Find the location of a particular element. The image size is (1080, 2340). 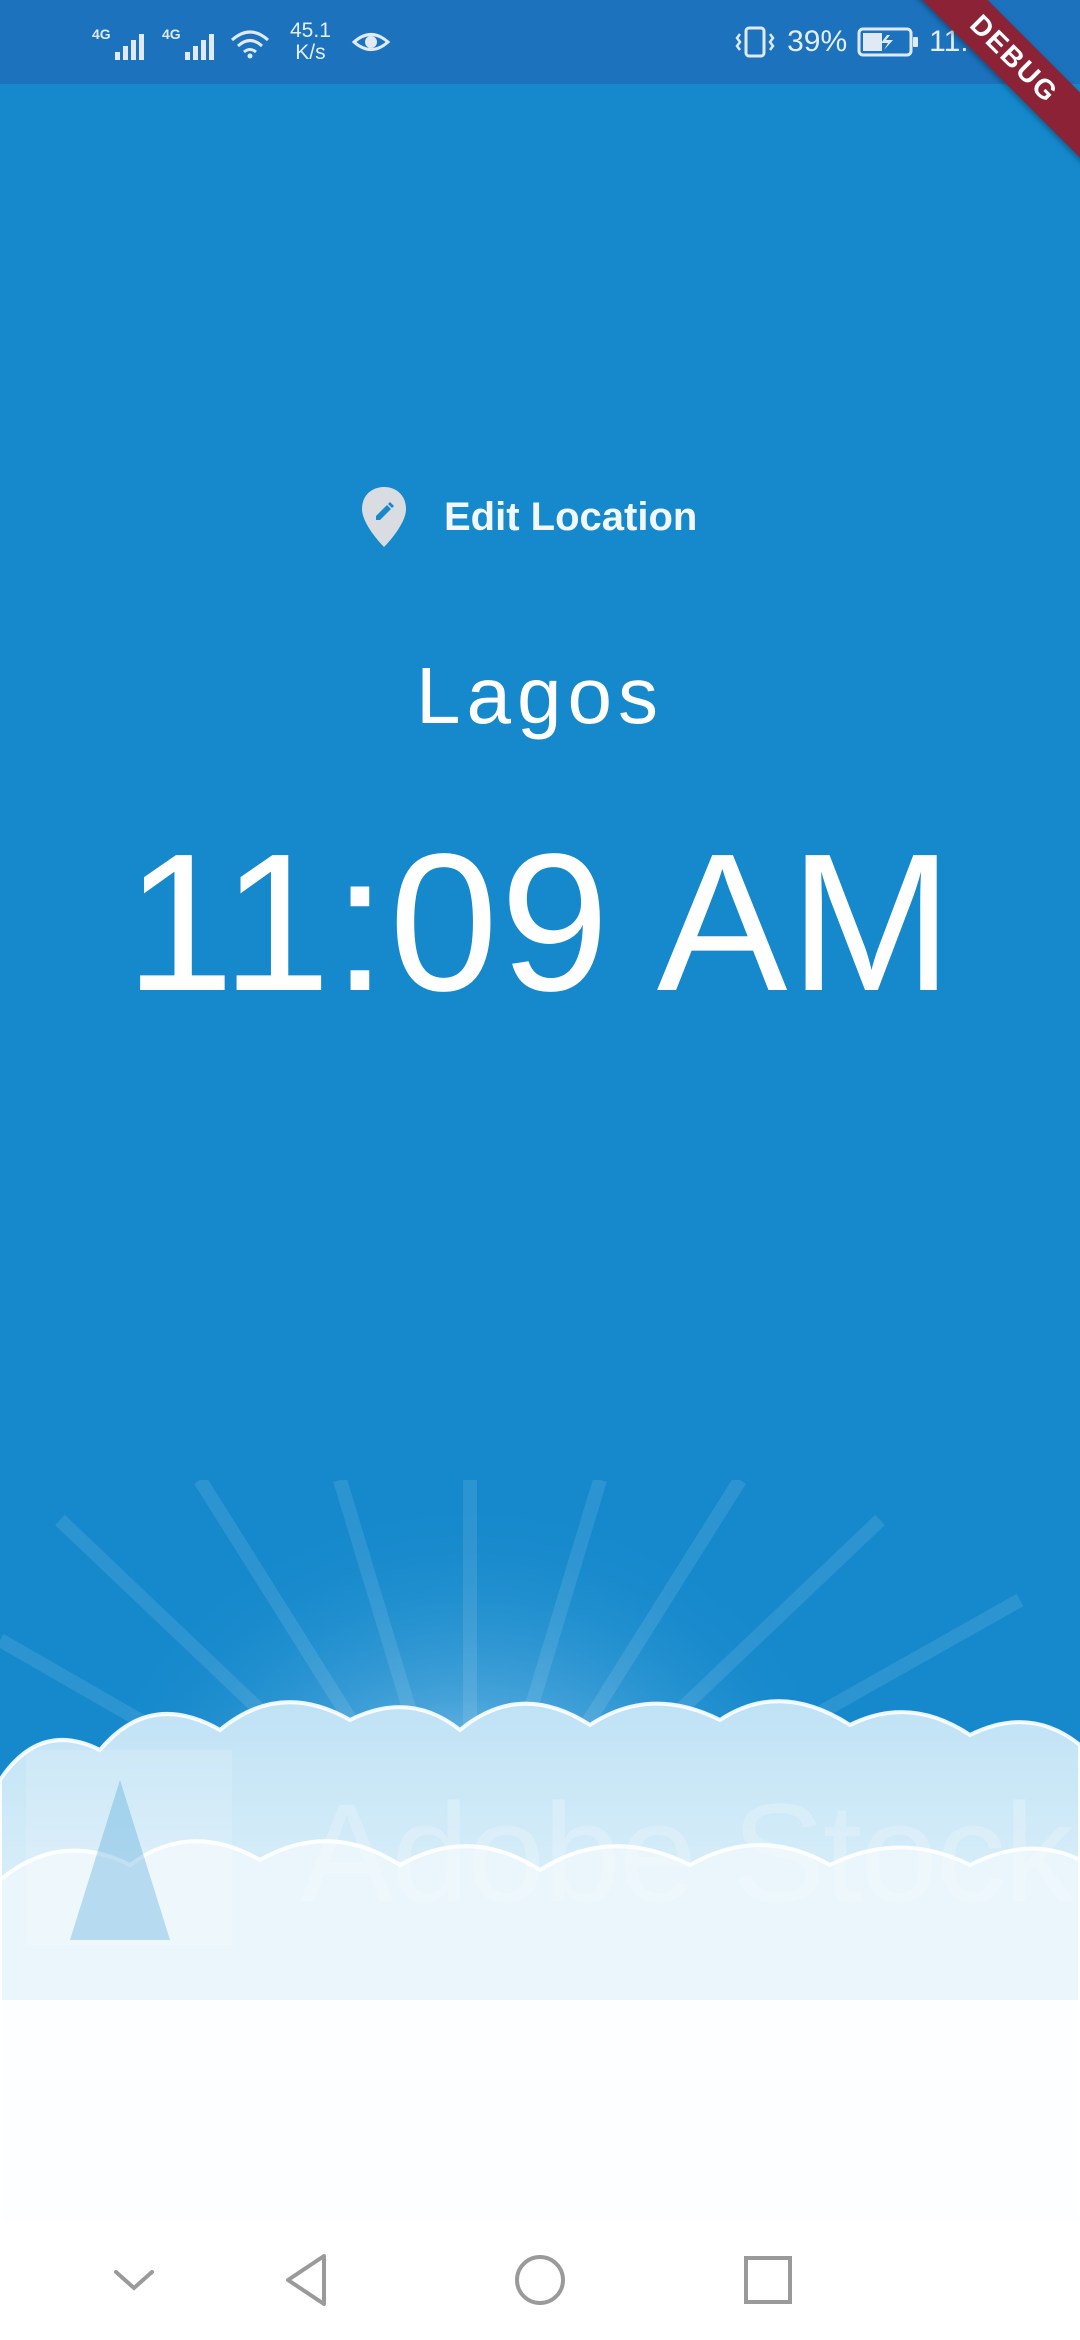

wifi-icon is located at coordinates (250, 44).